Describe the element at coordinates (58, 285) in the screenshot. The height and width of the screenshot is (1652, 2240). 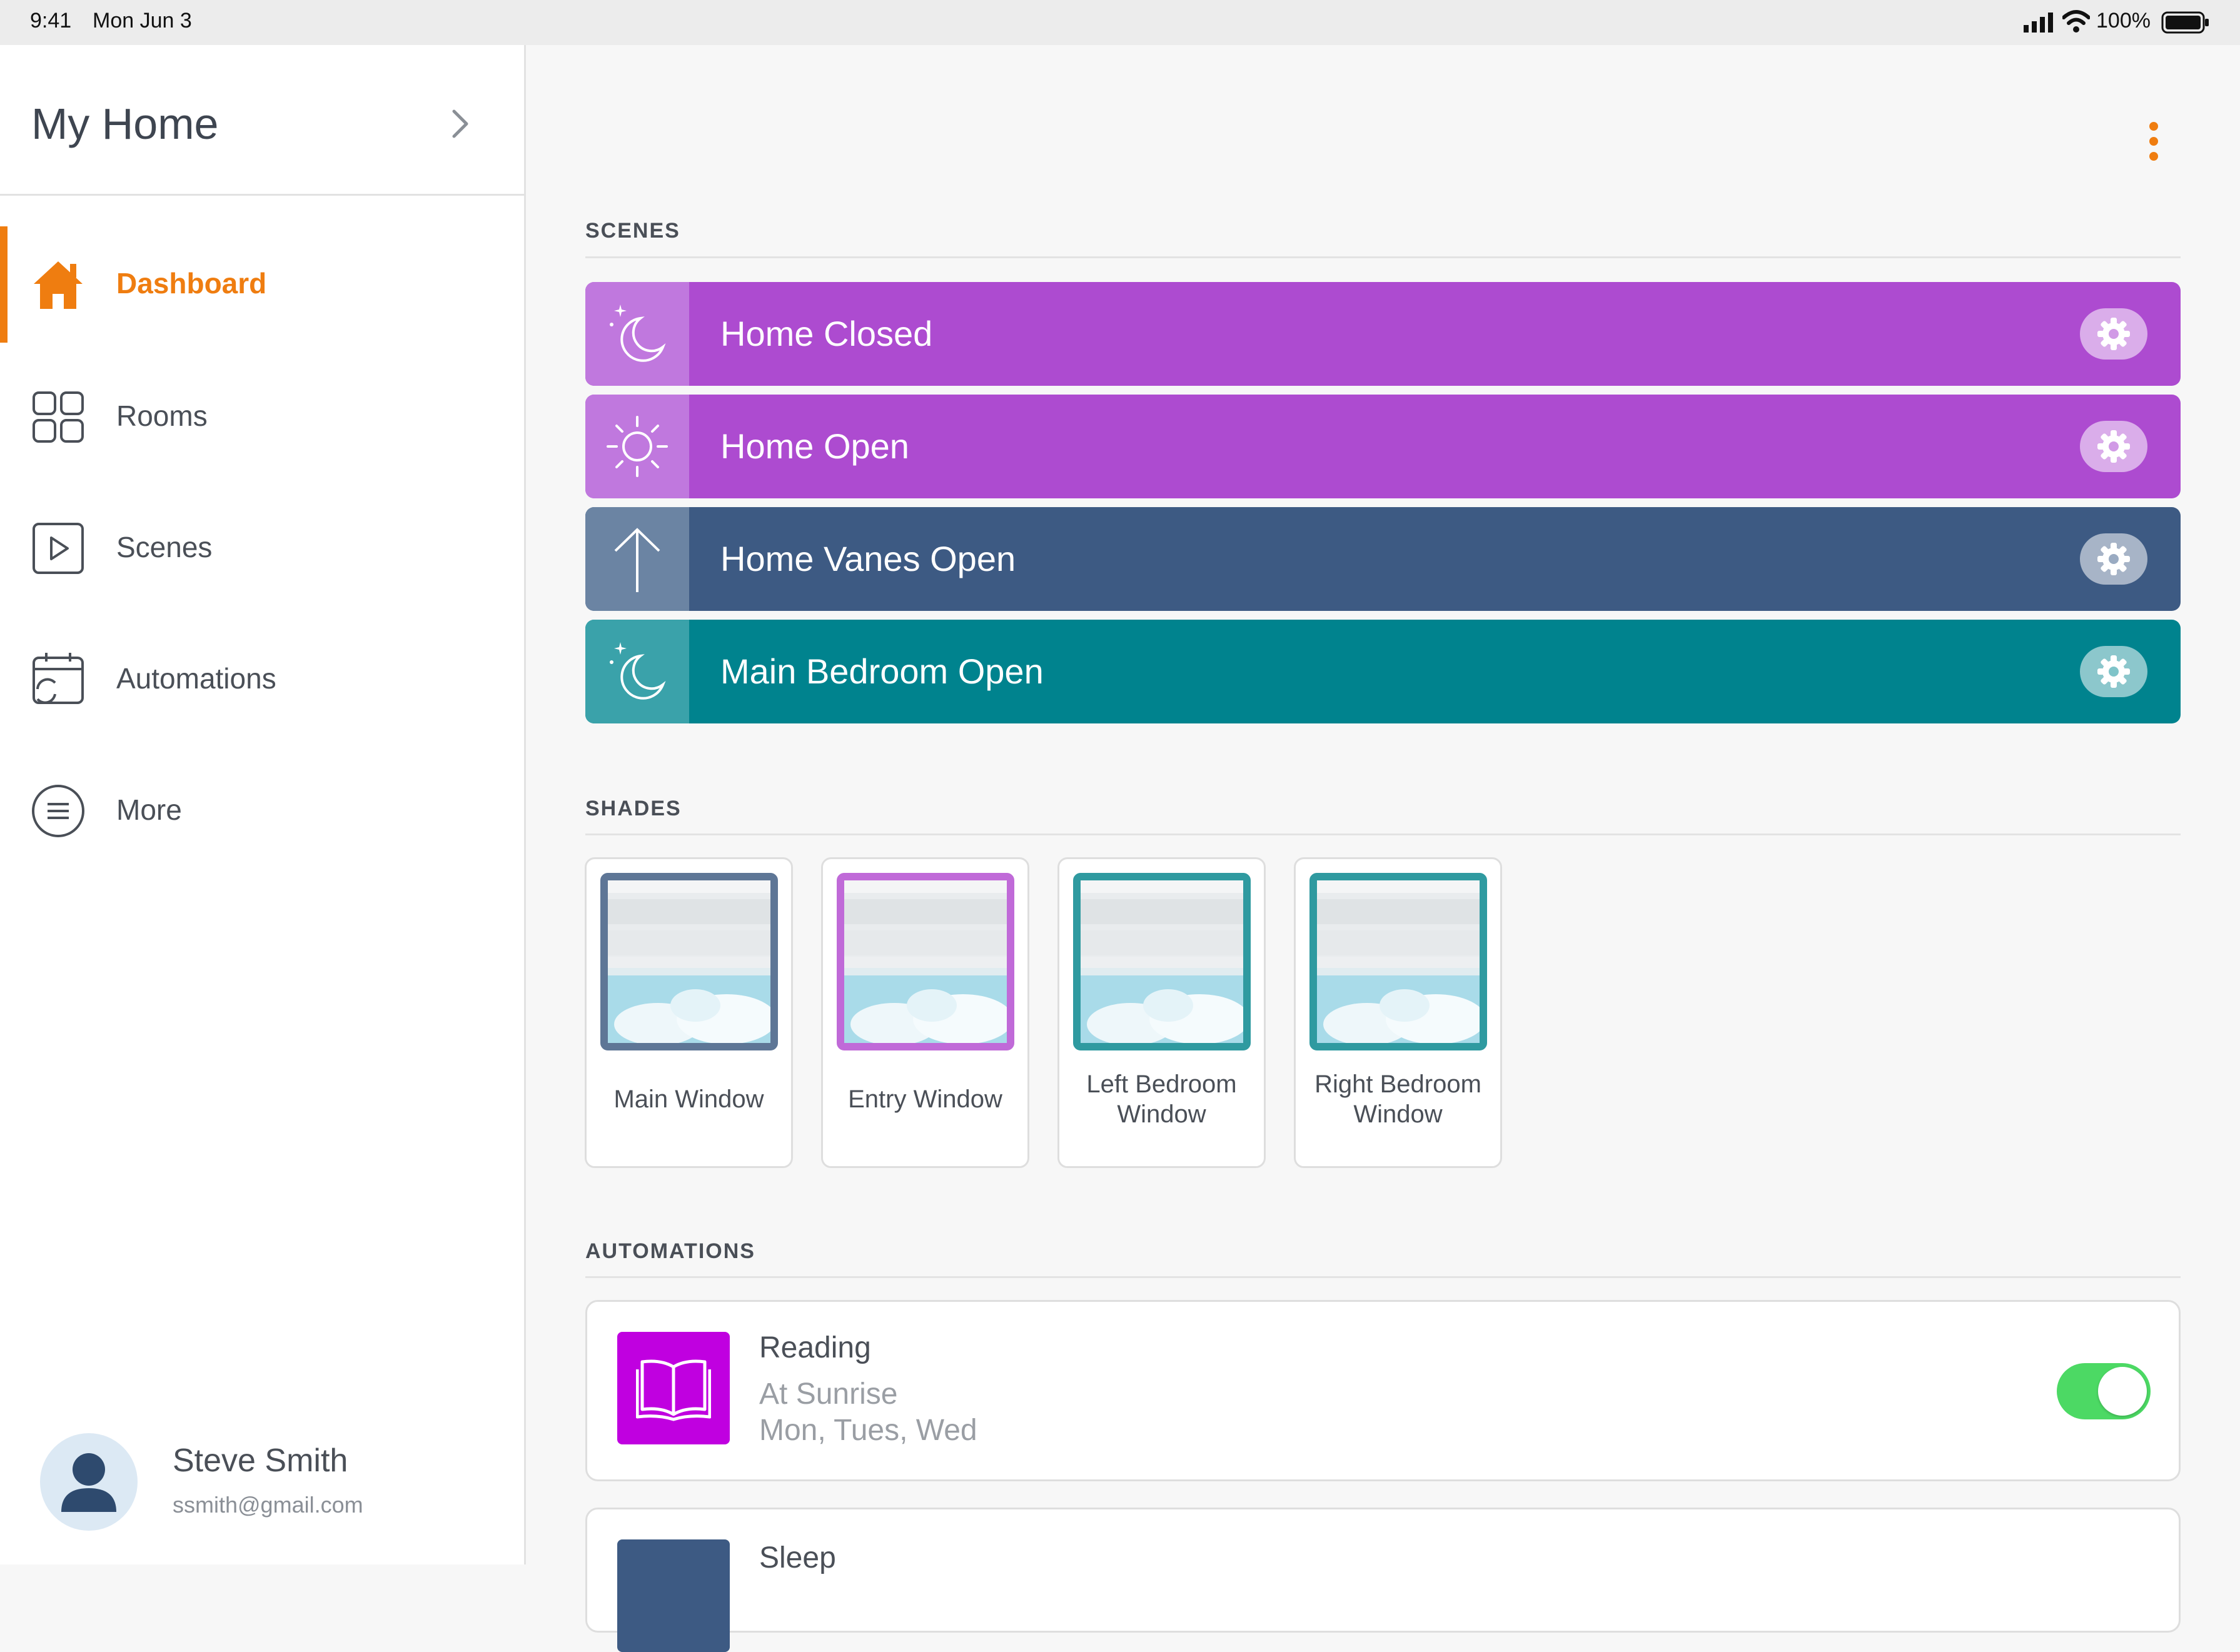
I see `home-icon` at that location.